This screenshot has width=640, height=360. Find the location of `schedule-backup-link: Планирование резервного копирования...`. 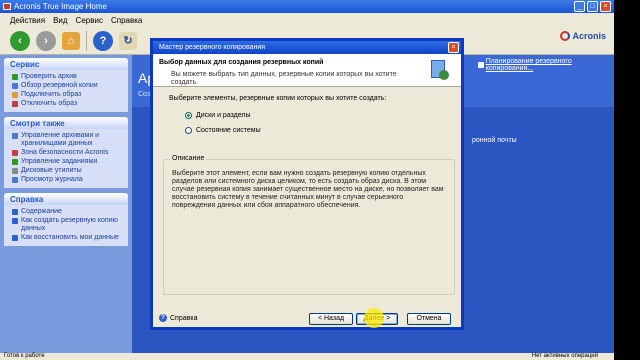

schedule-backup-link: Планирование резервного копирования... is located at coordinates (546, 65).